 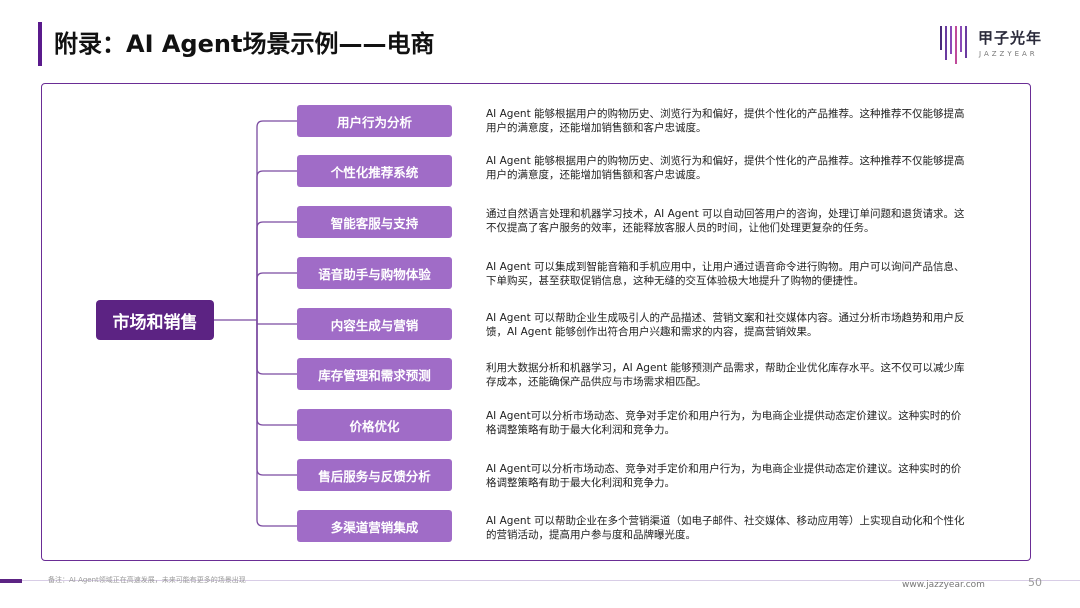 What do you see at coordinates (374, 475) in the screenshot?
I see `branch-node: 售后服务与反馈分析` at bounding box center [374, 475].